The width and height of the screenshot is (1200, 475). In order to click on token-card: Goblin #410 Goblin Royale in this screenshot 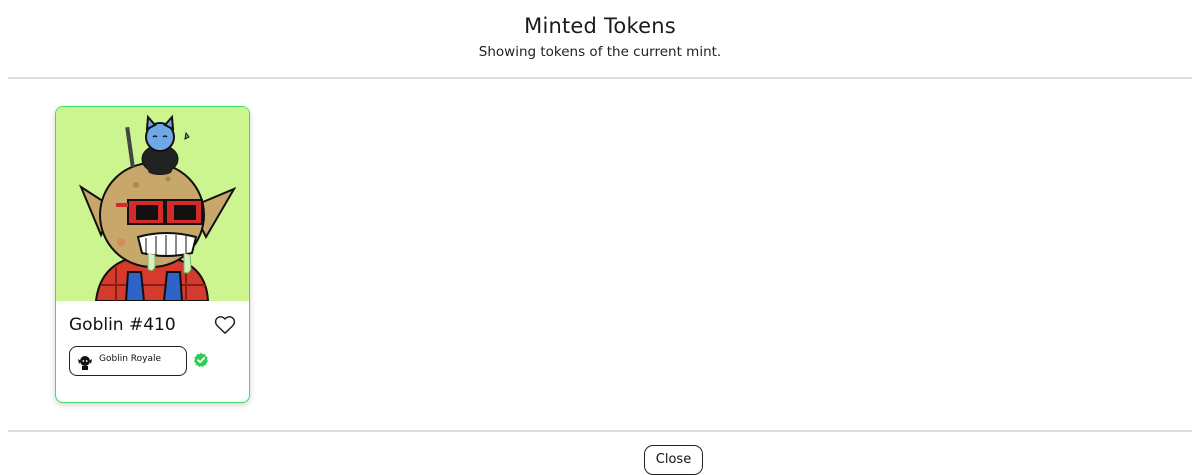, I will do `click(152, 254)`.